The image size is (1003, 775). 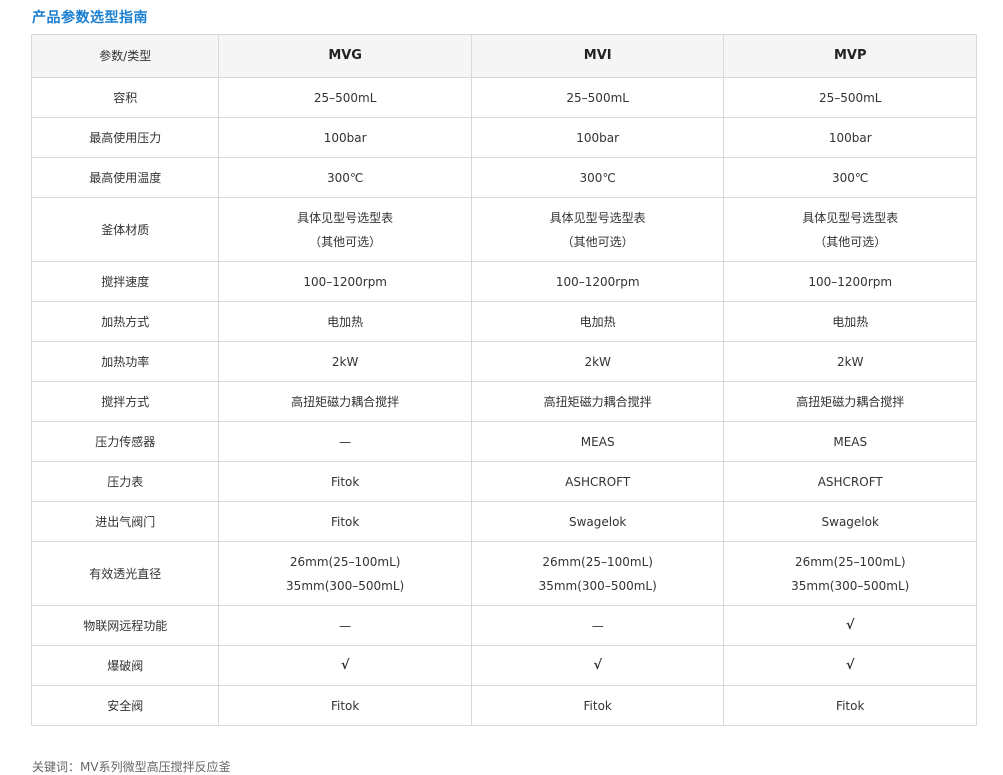 I want to click on header-model-mvp: MVP, so click(x=850, y=56).